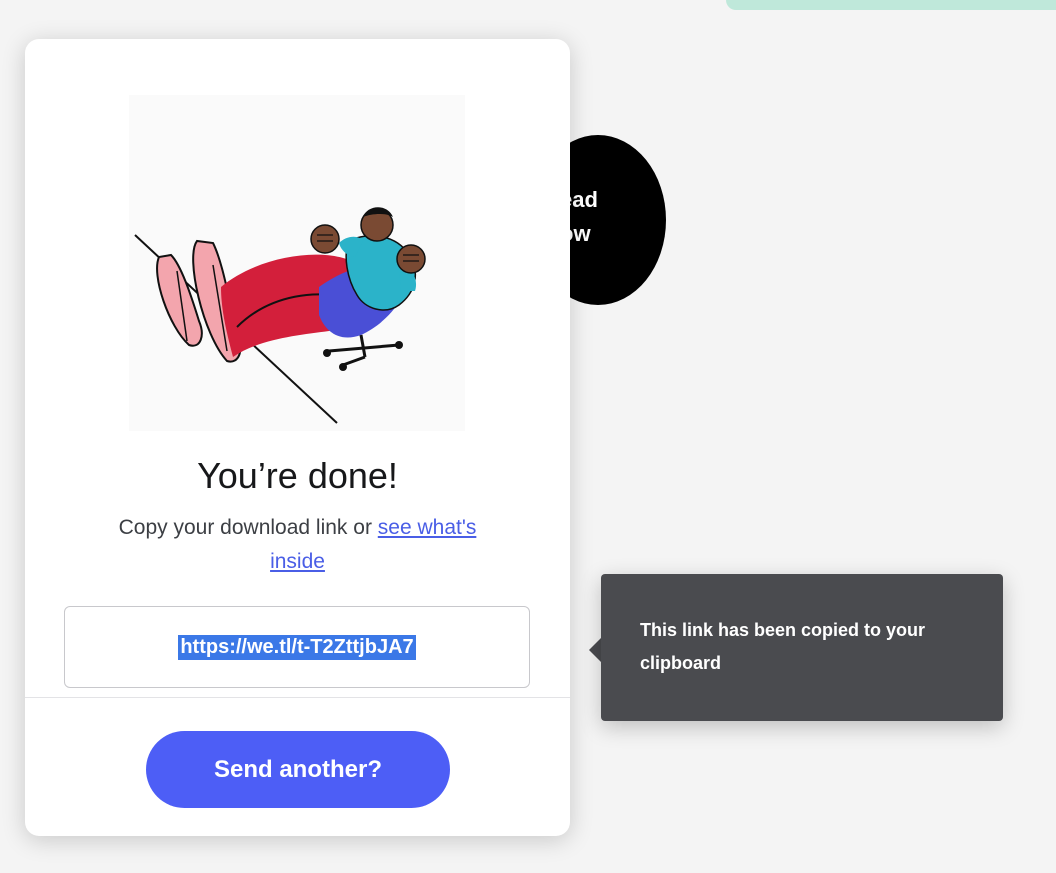 The width and height of the screenshot is (1056, 873). Describe the element at coordinates (297, 475) in the screenshot. I see `dialog-title: You’re done!` at that location.